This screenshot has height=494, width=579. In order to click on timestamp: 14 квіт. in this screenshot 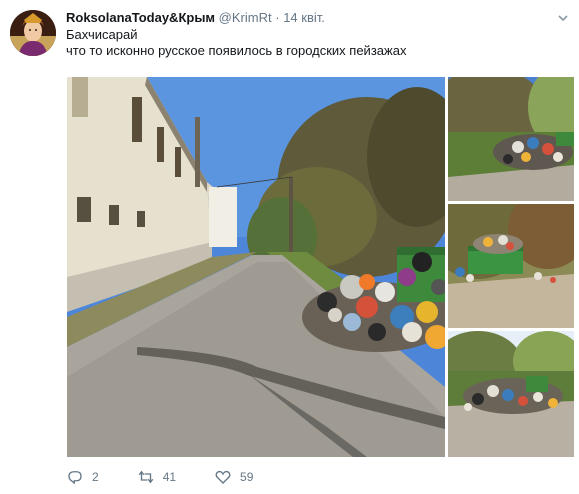, I will do `click(304, 17)`.